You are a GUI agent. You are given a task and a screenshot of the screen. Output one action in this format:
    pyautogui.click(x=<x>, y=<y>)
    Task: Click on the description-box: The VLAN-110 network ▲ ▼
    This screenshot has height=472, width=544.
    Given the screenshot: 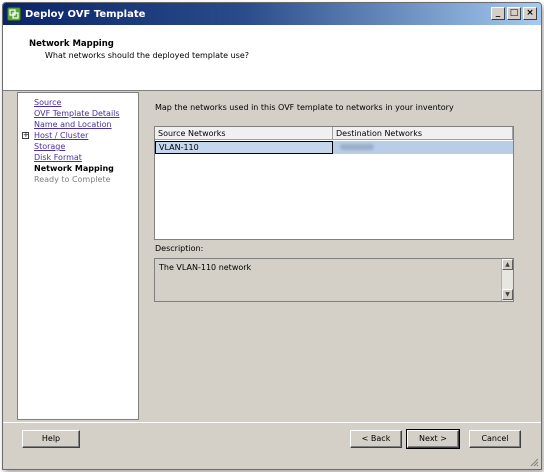 What is the action you would take?
    pyautogui.click(x=334, y=280)
    